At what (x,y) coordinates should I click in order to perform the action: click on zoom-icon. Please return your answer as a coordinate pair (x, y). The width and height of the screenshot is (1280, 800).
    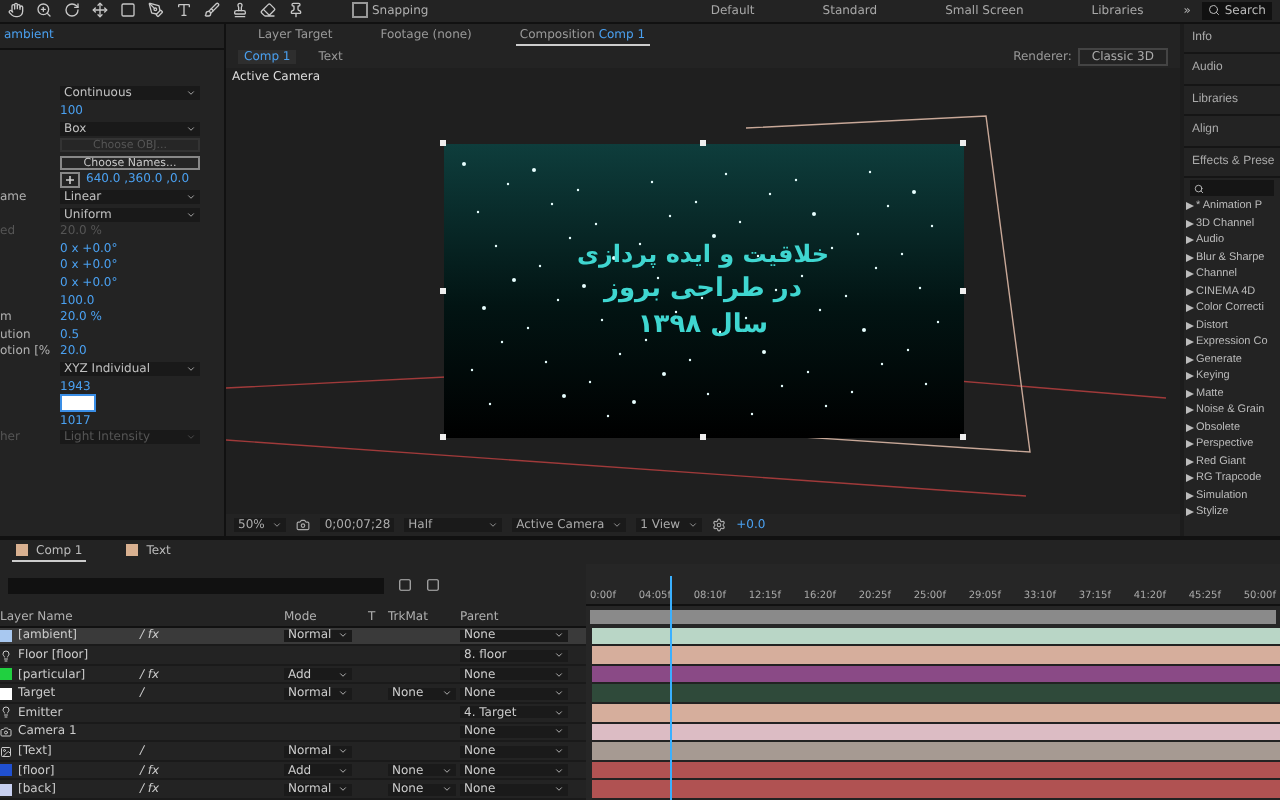
    Looking at the image, I should click on (44, 10).